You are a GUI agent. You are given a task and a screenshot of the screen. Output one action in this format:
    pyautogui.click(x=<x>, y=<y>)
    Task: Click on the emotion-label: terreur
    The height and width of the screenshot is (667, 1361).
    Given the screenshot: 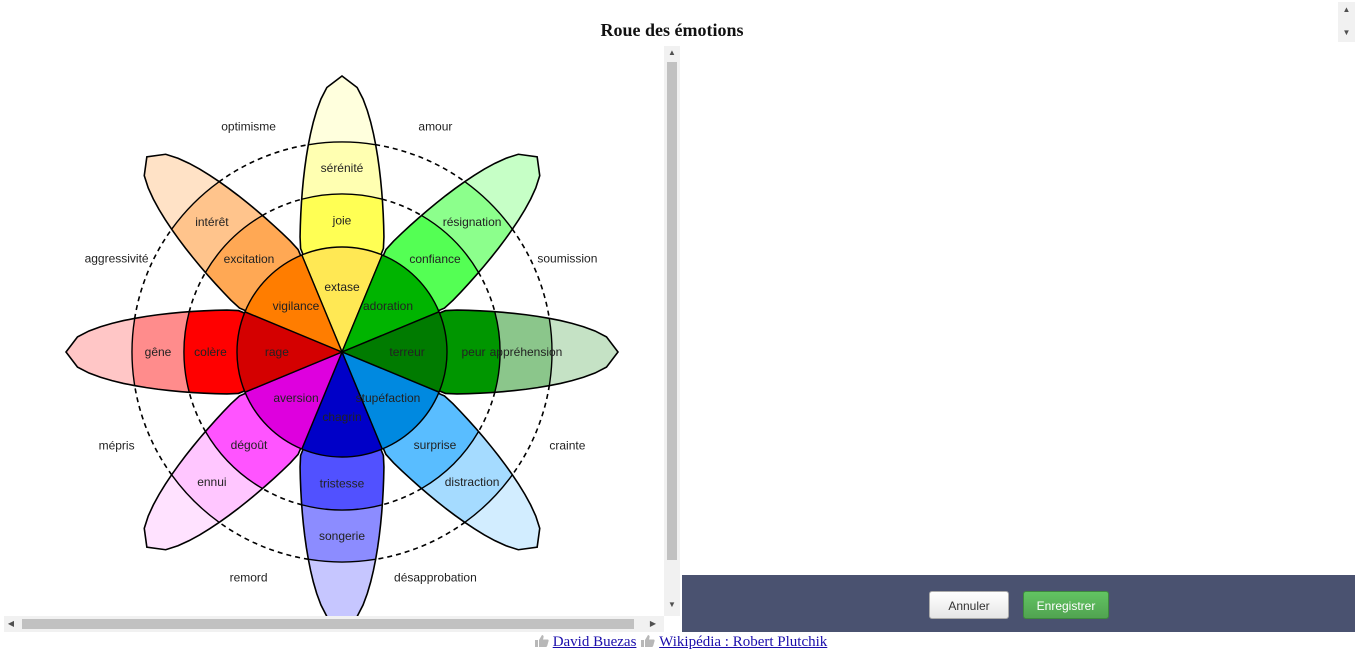 What is the action you would take?
    pyautogui.click(x=406, y=352)
    